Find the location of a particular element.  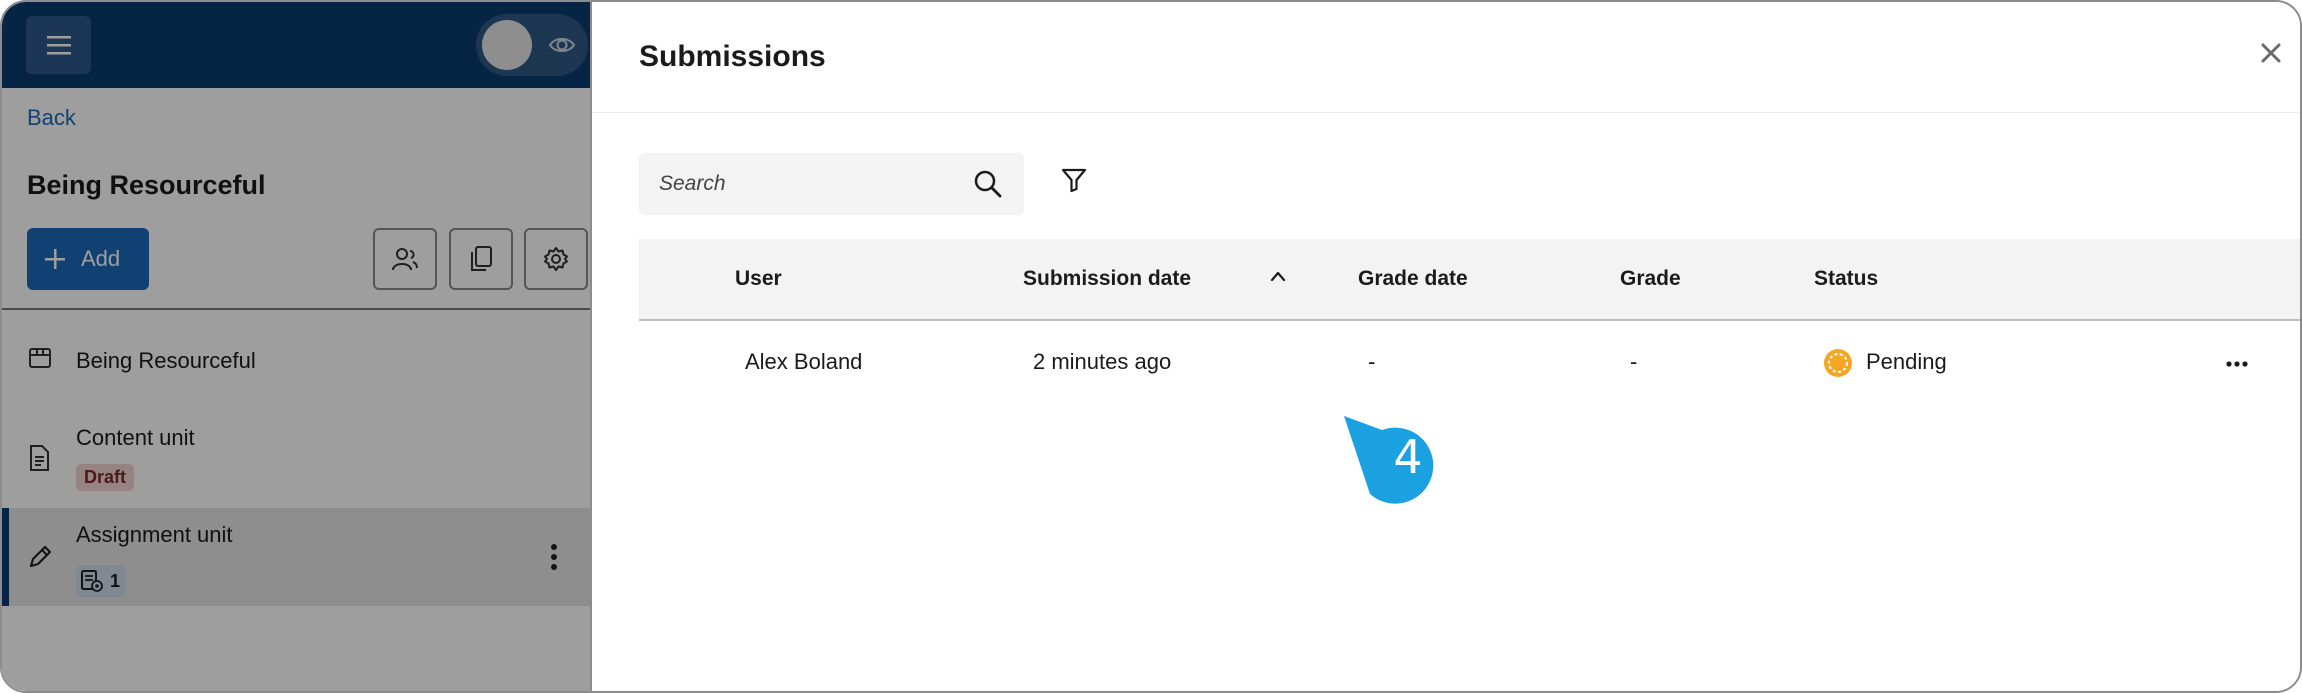

cell-status: Pending is located at coordinates (1906, 361).